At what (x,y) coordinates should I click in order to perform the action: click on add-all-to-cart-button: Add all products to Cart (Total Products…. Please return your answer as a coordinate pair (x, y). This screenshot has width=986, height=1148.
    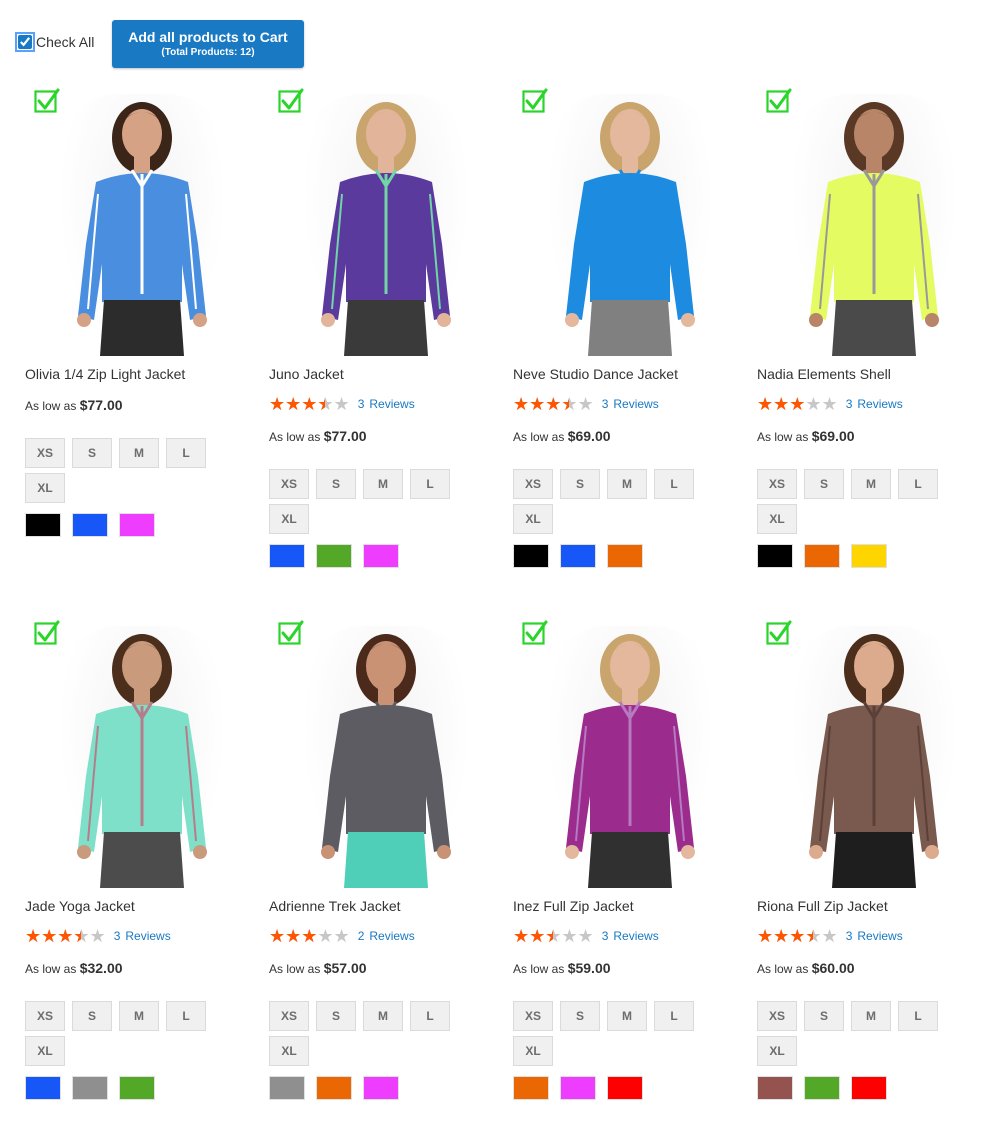
    Looking at the image, I should click on (208, 44).